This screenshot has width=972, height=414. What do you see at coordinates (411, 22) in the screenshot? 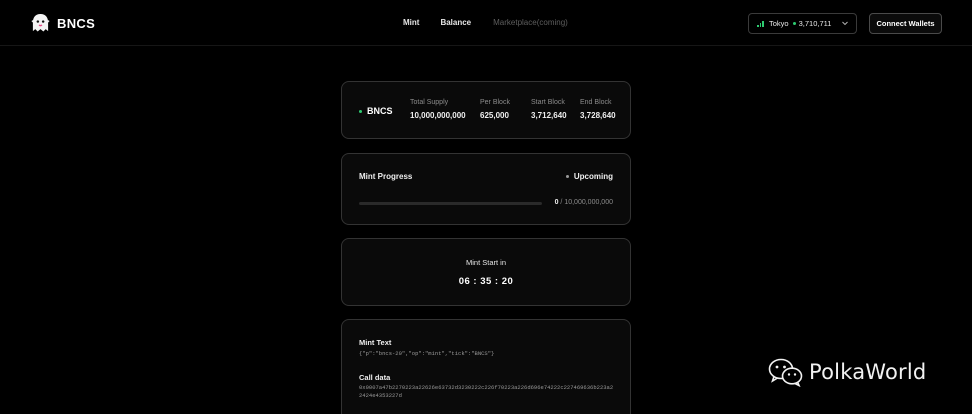
I see `nav-link-mint: Mint` at bounding box center [411, 22].